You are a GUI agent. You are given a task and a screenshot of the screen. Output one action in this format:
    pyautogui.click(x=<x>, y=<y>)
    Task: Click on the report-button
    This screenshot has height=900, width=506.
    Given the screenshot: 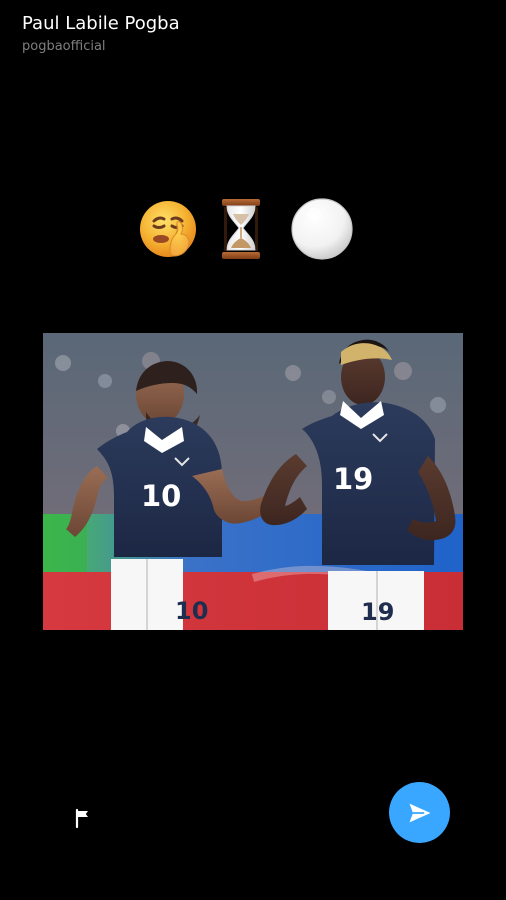 What is the action you would take?
    pyautogui.click(x=84, y=818)
    